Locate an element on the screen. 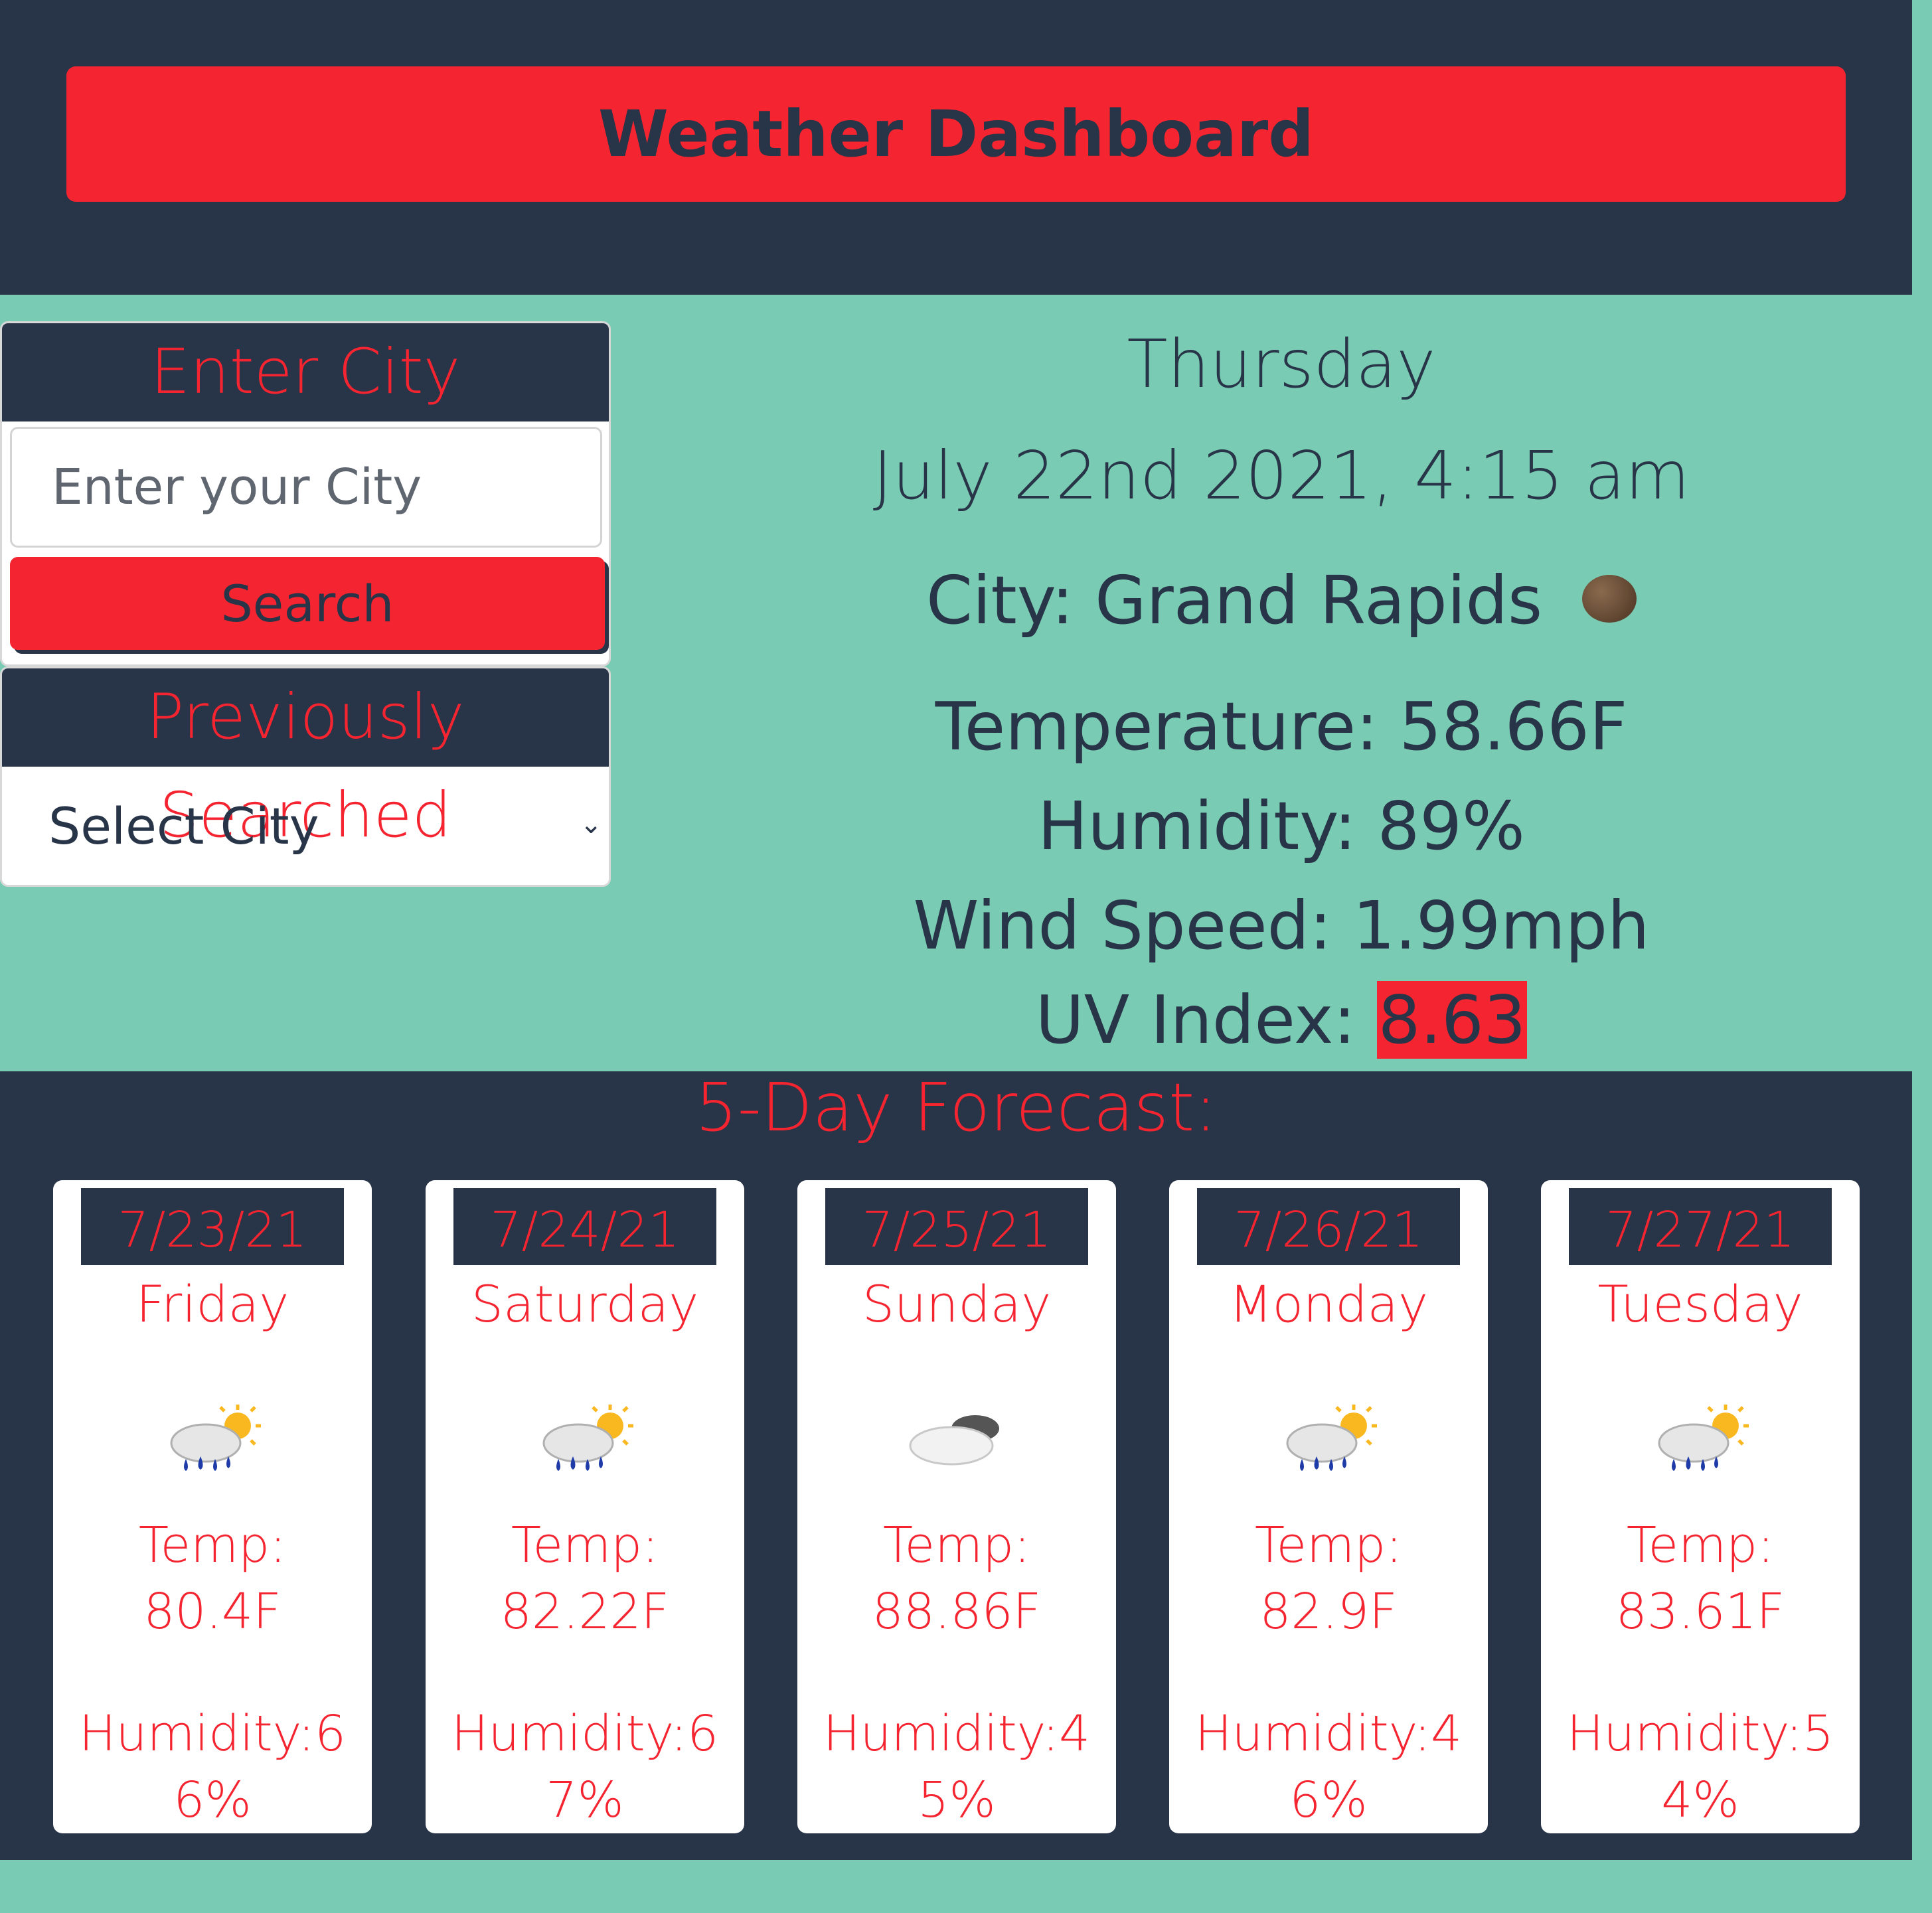 Image resolution: width=1932 pixels, height=1913 pixels. current-datetime: July 22nd 2021, 4:15 am is located at coordinates (1281, 475).